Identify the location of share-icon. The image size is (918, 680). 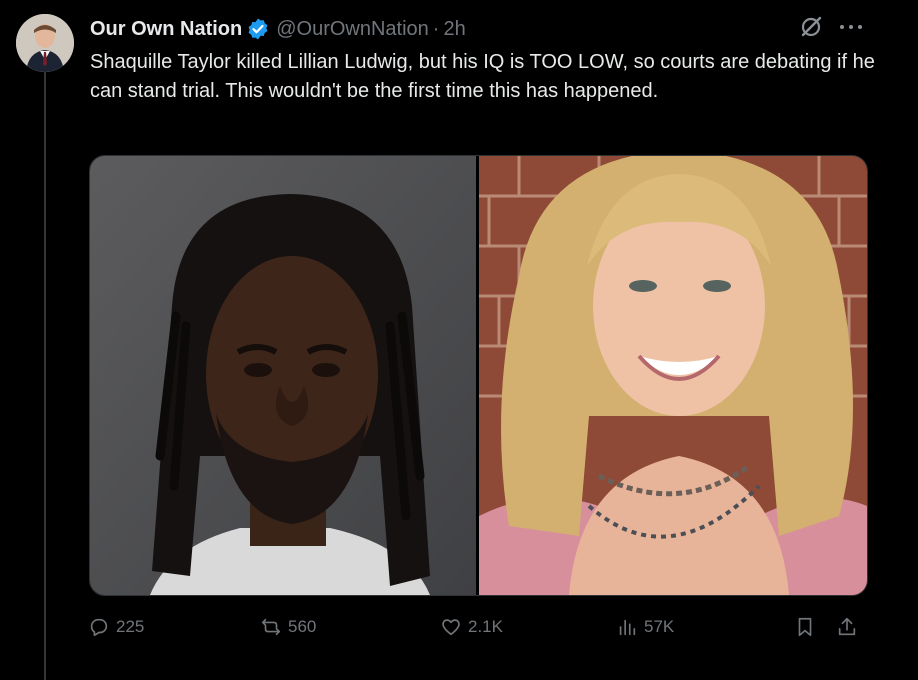
(847, 626).